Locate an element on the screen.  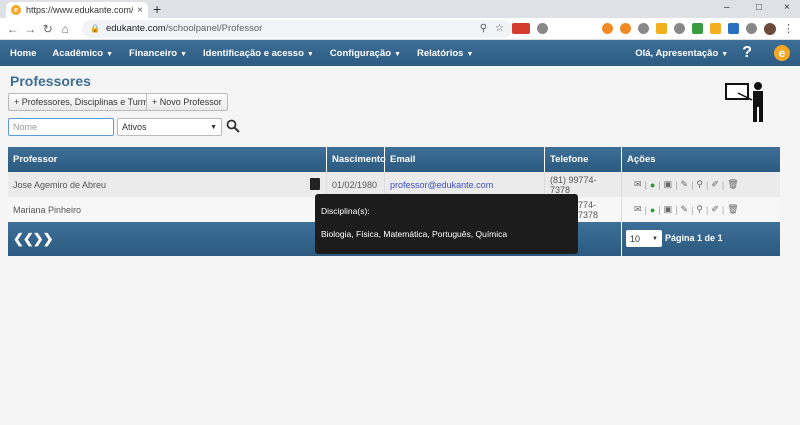
extension-blue-icon is located at coordinates (733, 28).